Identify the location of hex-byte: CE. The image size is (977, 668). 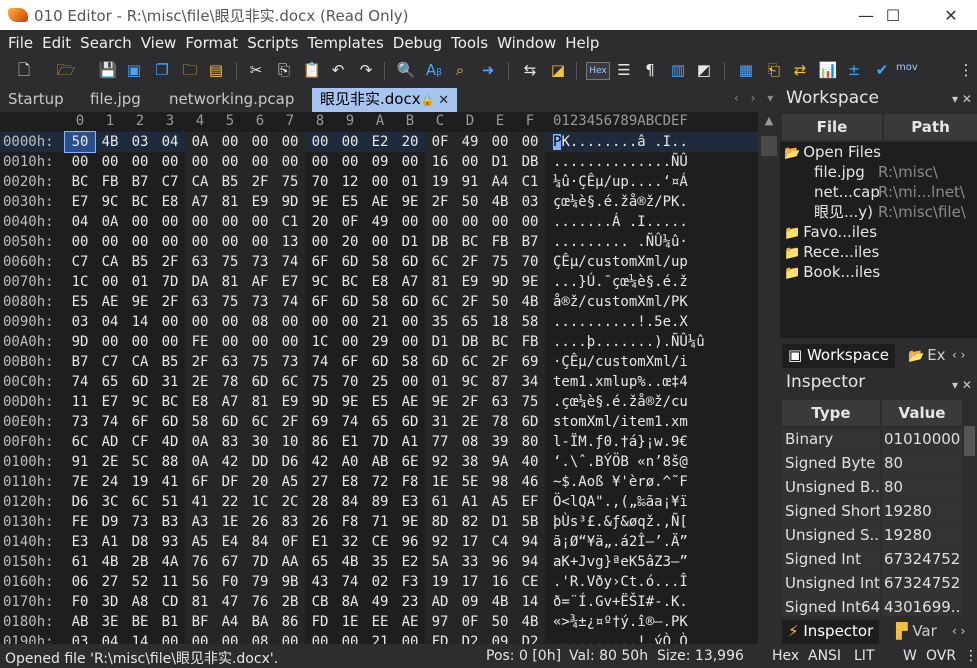
(530, 582).